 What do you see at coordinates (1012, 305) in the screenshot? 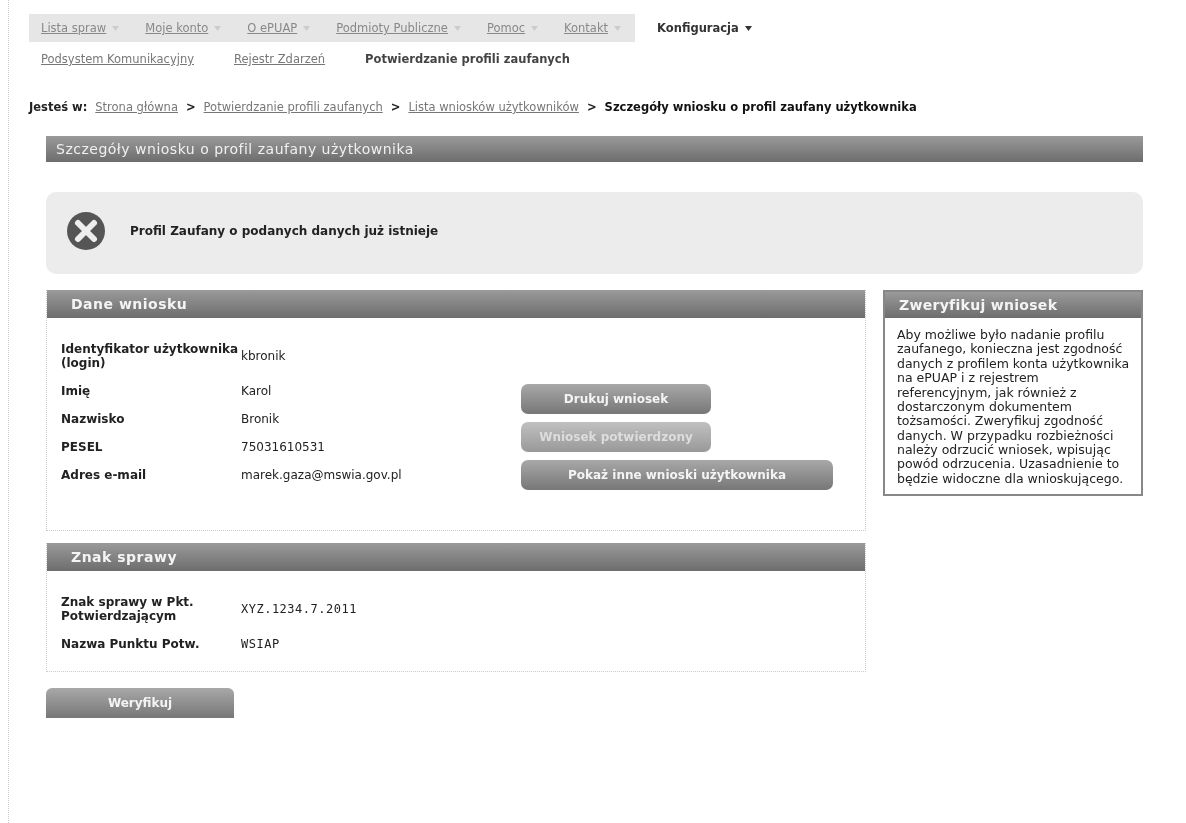
I see `panel-header: Zweryfikuj wniosek` at bounding box center [1012, 305].